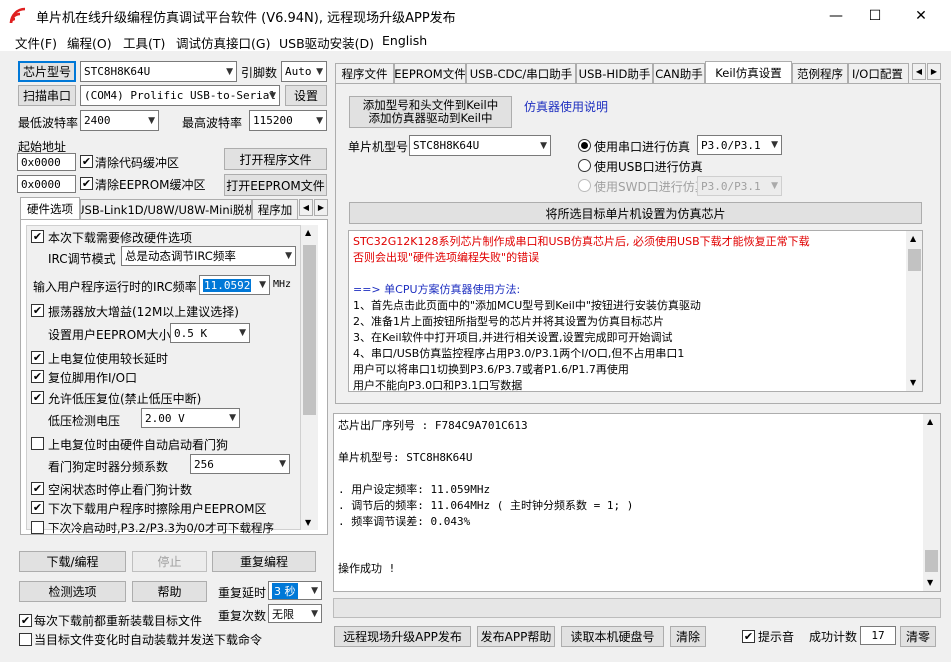 This screenshot has width=951, height=662. Describe the element at coordinates (748, 636) in the screenshot. I see `beep-checkbox: ✔` at that location.